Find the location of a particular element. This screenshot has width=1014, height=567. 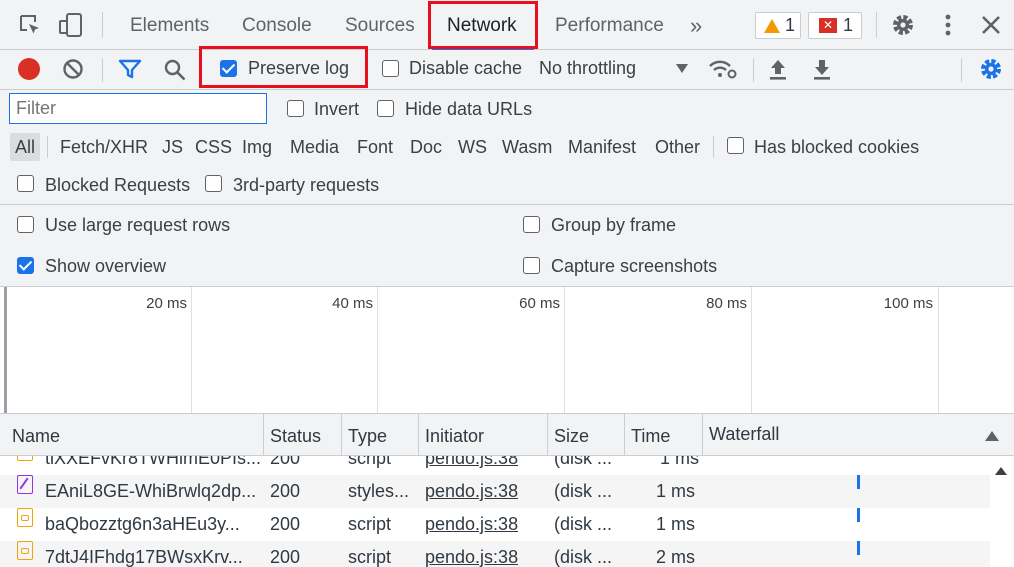

row-type: script is located at coordinates (370, 557).